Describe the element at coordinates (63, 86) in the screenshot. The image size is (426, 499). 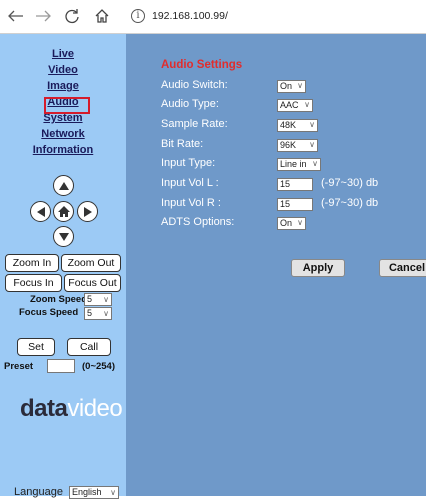
I see `sidebar-item-image: Image` at that location.